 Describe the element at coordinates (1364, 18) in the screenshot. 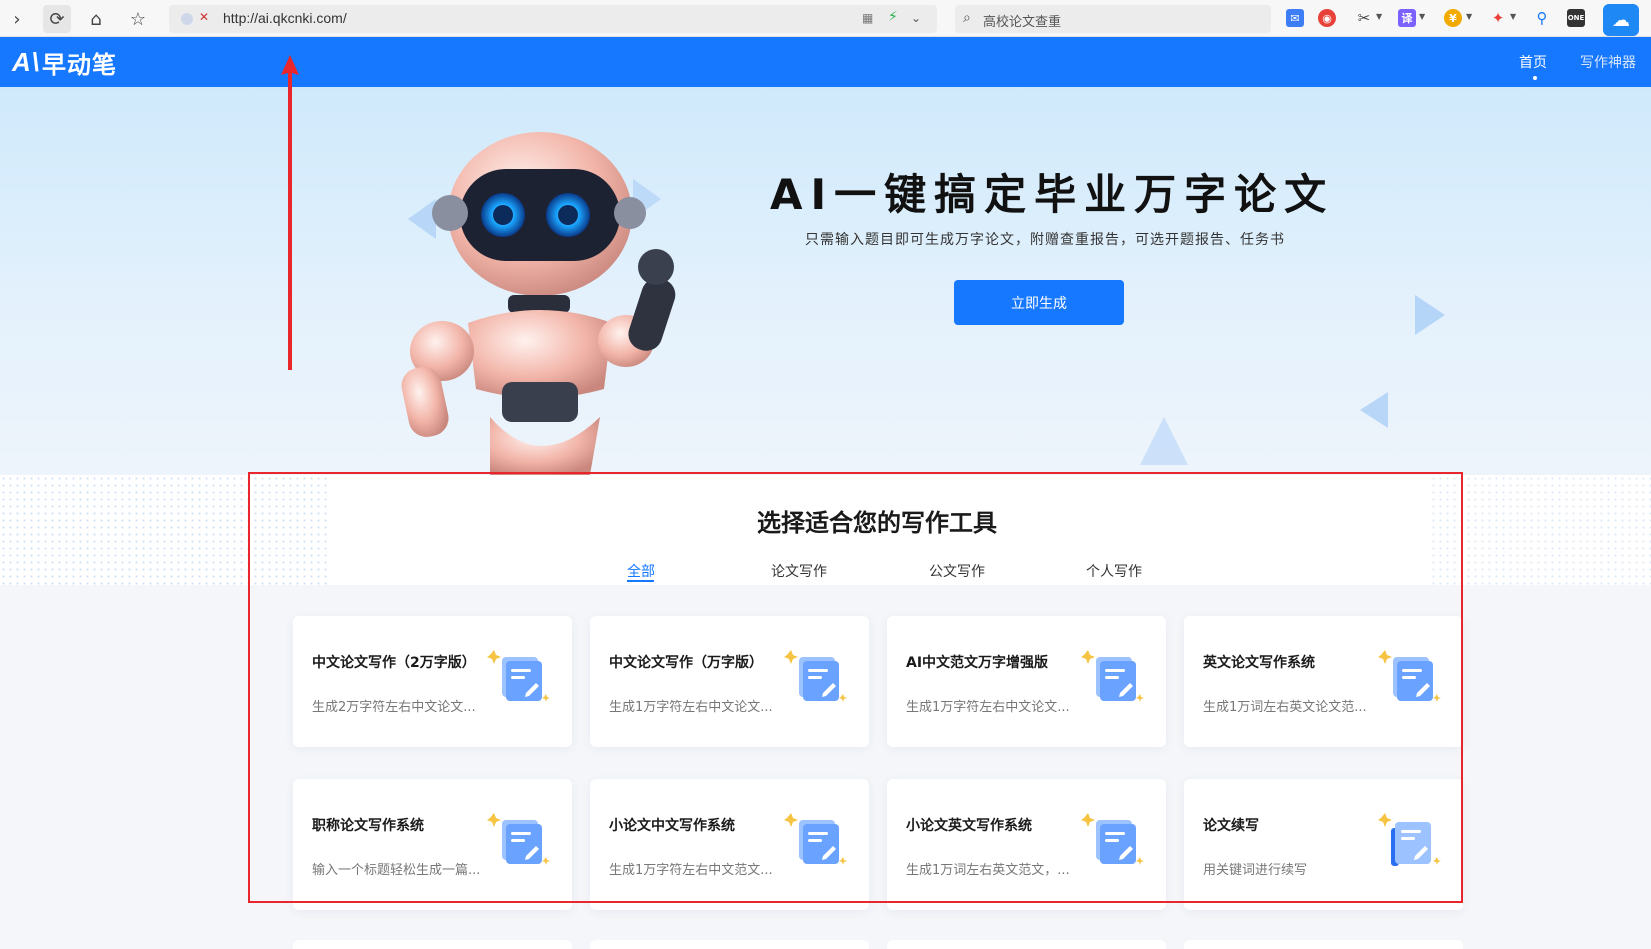

I see `scissors-icon: ✂` at that location.